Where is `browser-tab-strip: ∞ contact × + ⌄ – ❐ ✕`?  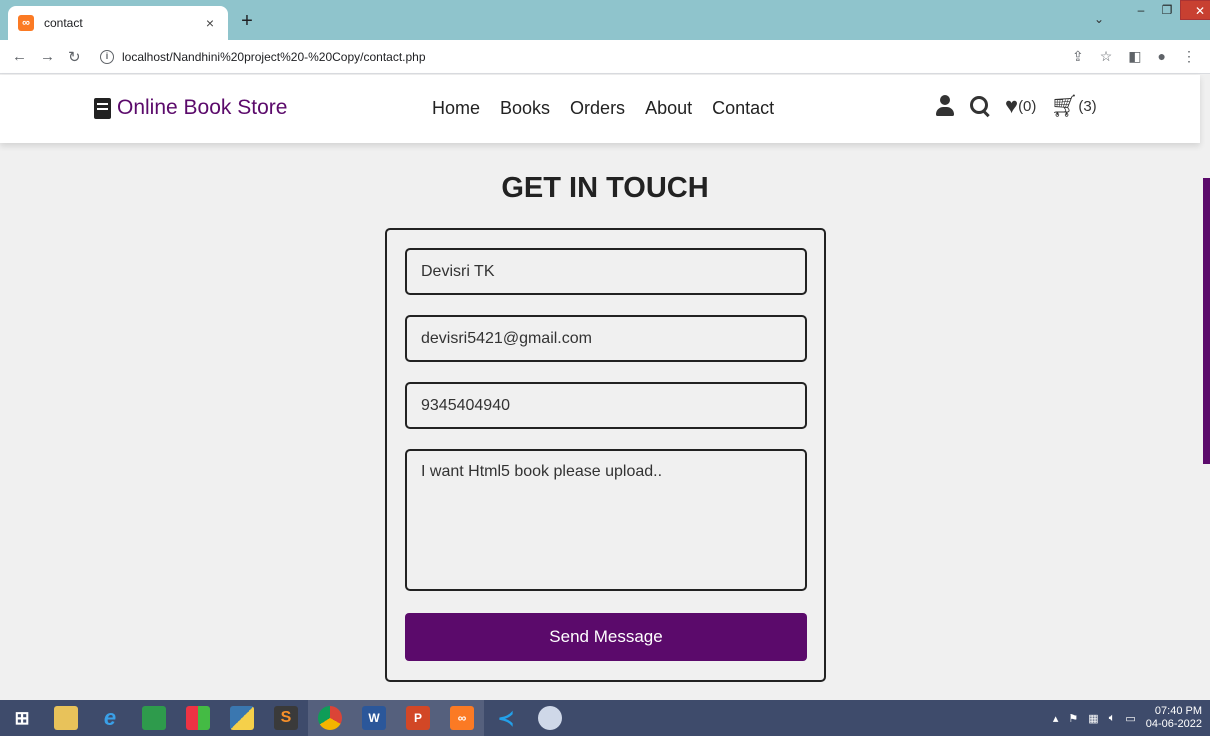
browser-tab-strip: ∞ contact × + ⌄ – ❐ ✕ is located at coordinates (605, 20).